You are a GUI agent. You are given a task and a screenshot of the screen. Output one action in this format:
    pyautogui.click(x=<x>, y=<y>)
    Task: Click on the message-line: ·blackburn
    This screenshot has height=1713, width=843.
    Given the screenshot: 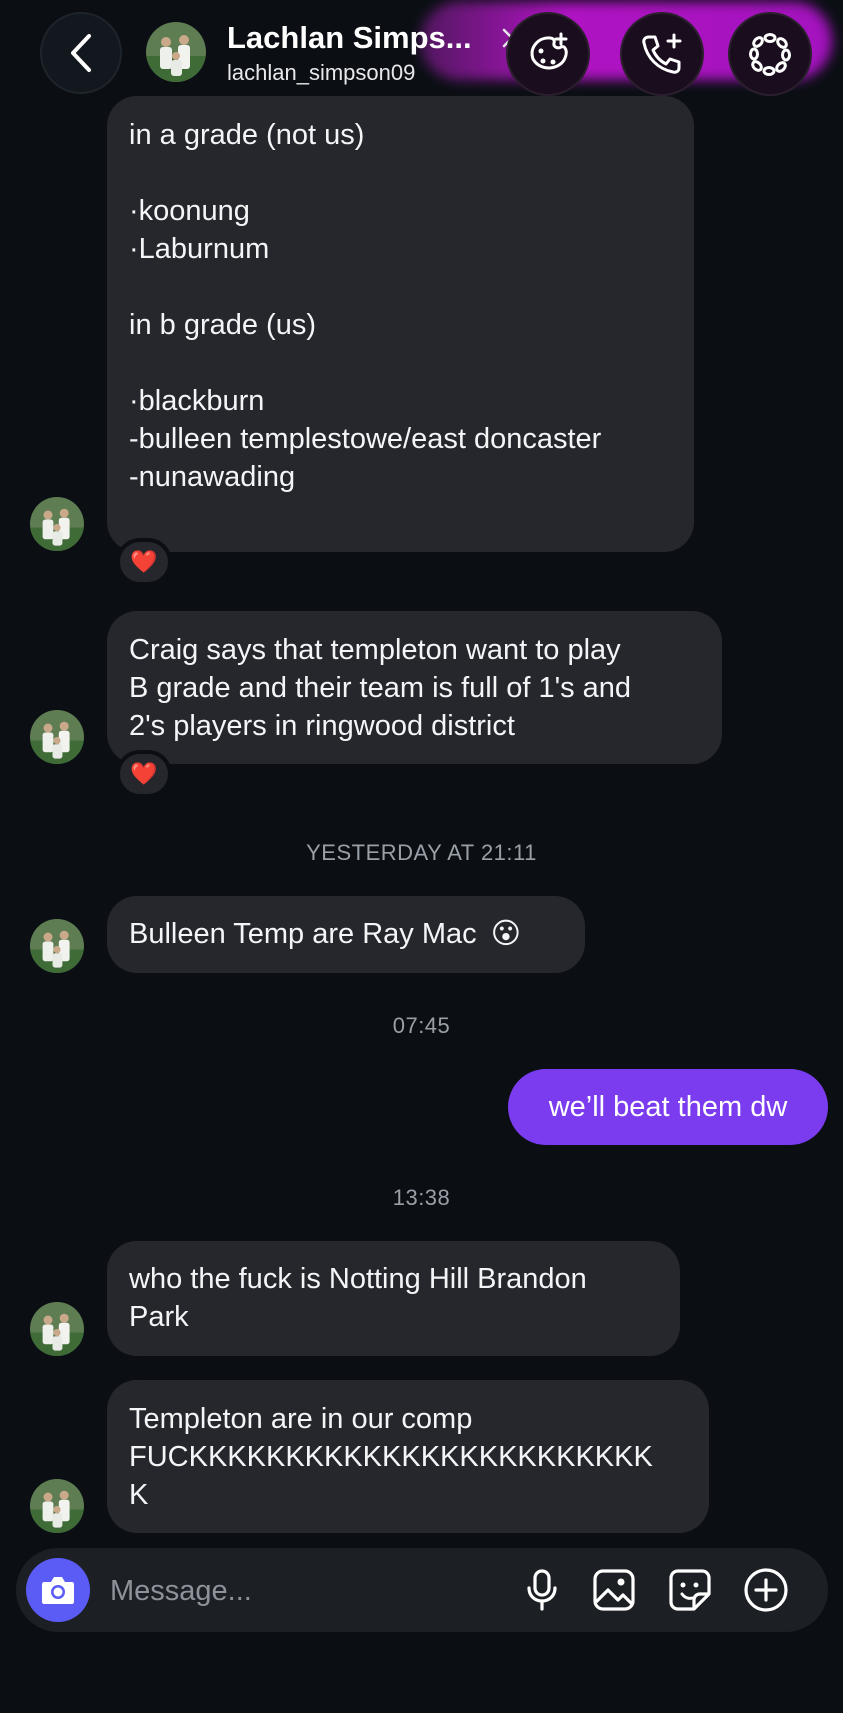 What is the action you would take?
    pyautogui.click(x=197, y=401)
    